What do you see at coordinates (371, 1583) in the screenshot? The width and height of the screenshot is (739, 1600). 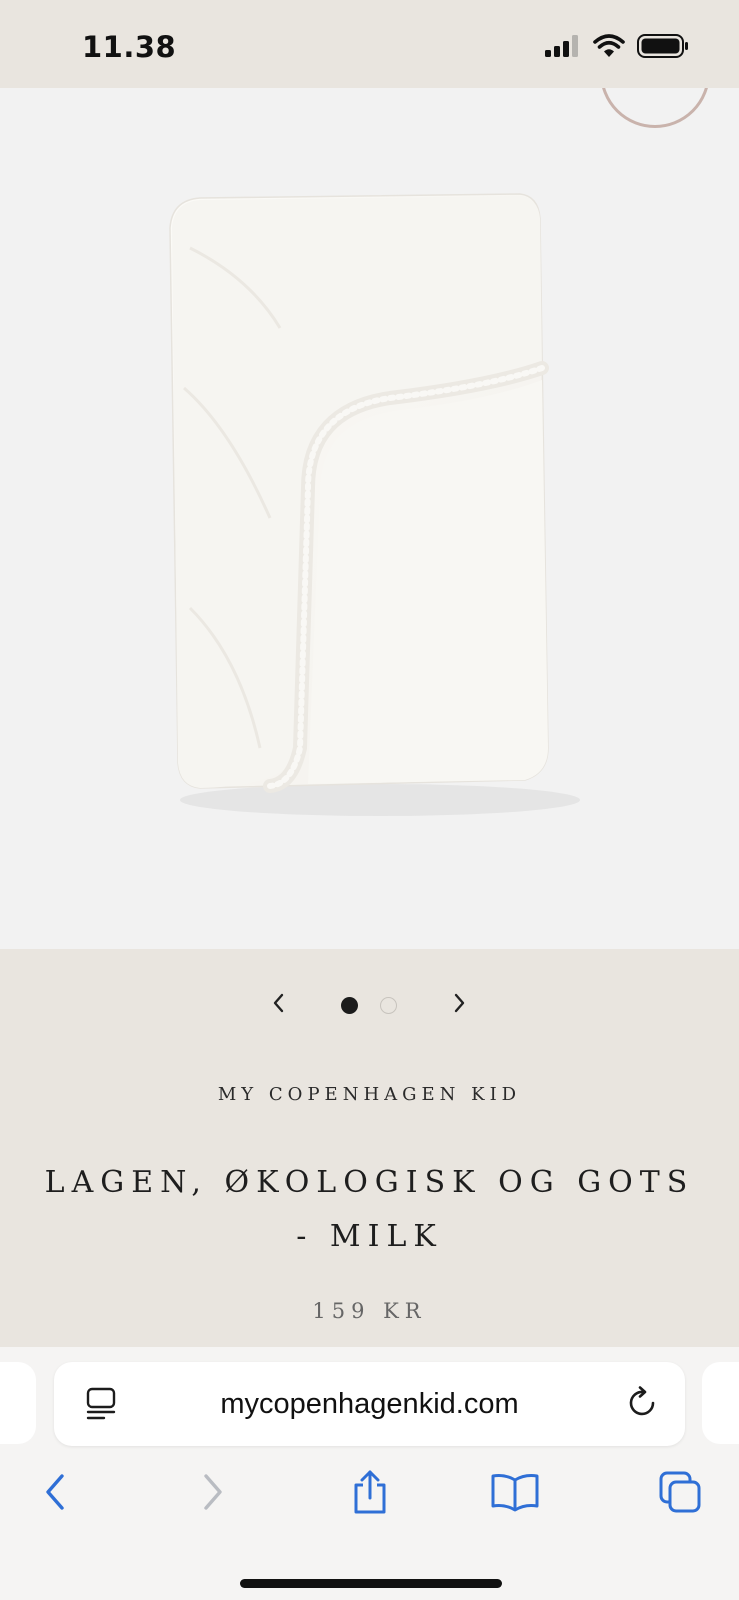 I see `home-indicator` at bounding box center [371, 1583].